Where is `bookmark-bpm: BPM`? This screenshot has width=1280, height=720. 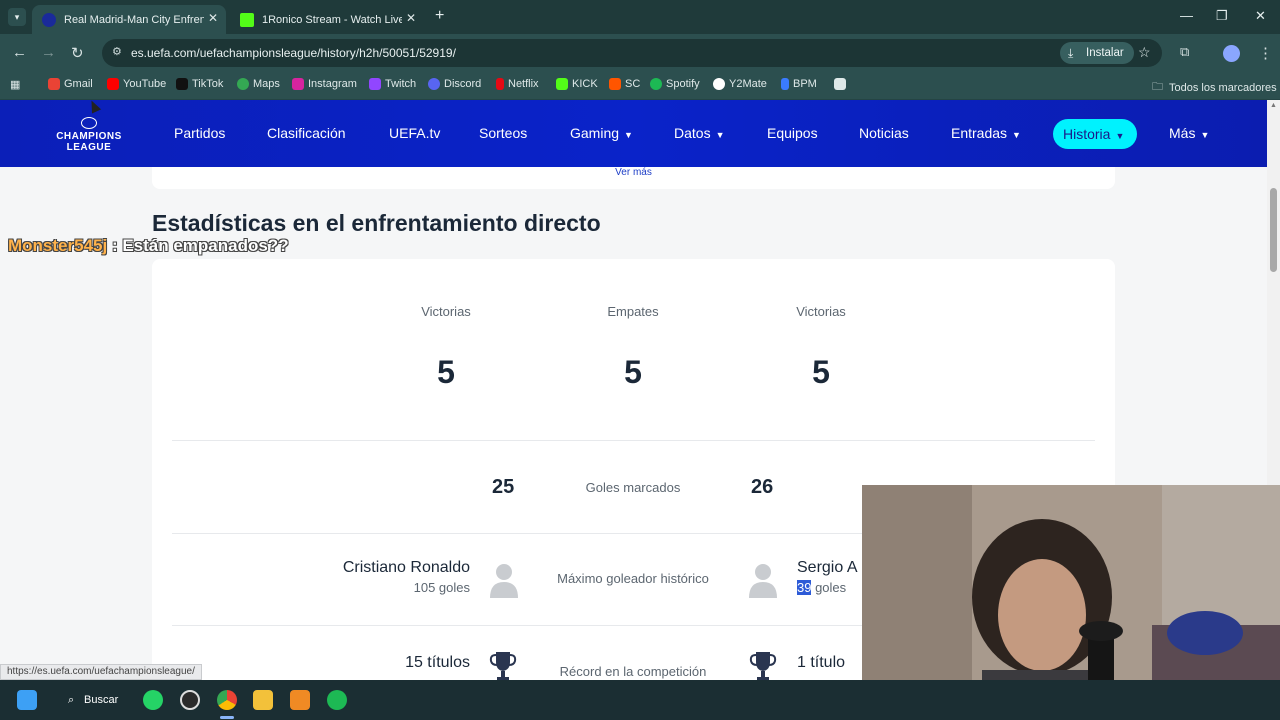 bookmark-bpm: BPM is located at coordinates (799, 84).